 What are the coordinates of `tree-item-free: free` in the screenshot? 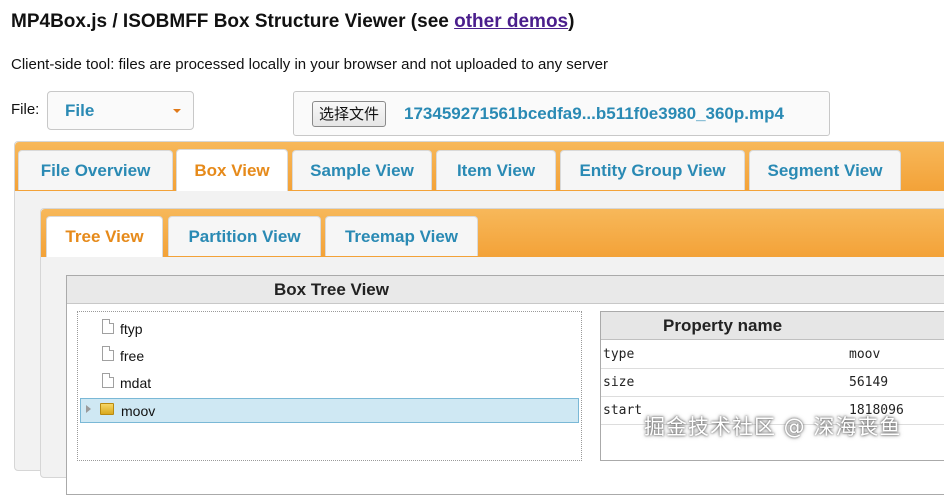 It's located at (329, 355).